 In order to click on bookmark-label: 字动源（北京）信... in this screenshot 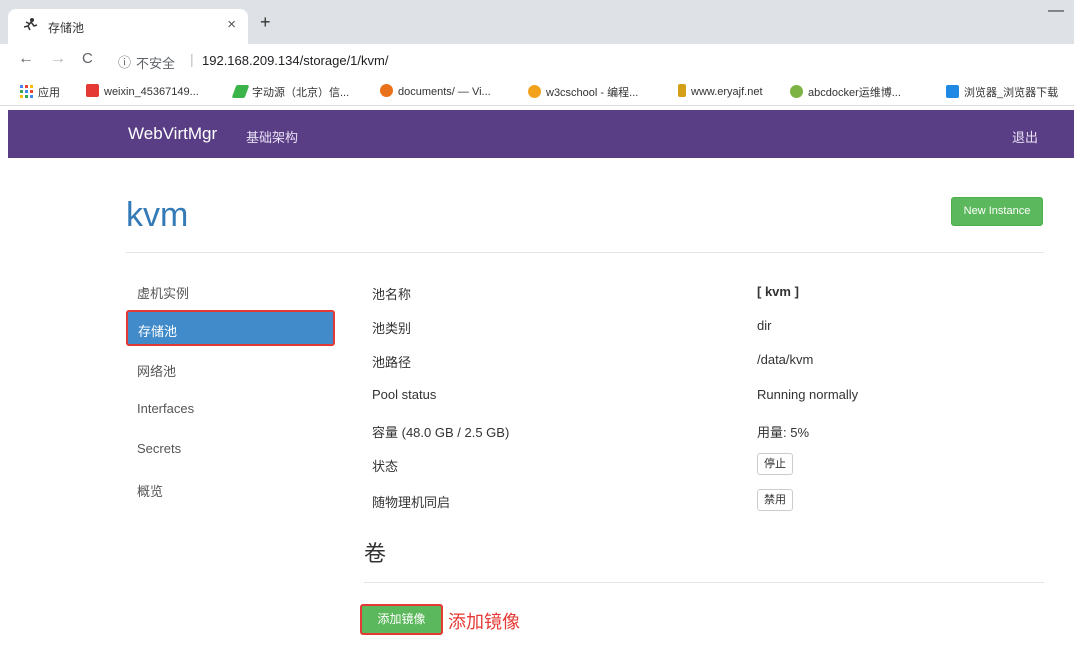, I will do `click(301, 93)`.